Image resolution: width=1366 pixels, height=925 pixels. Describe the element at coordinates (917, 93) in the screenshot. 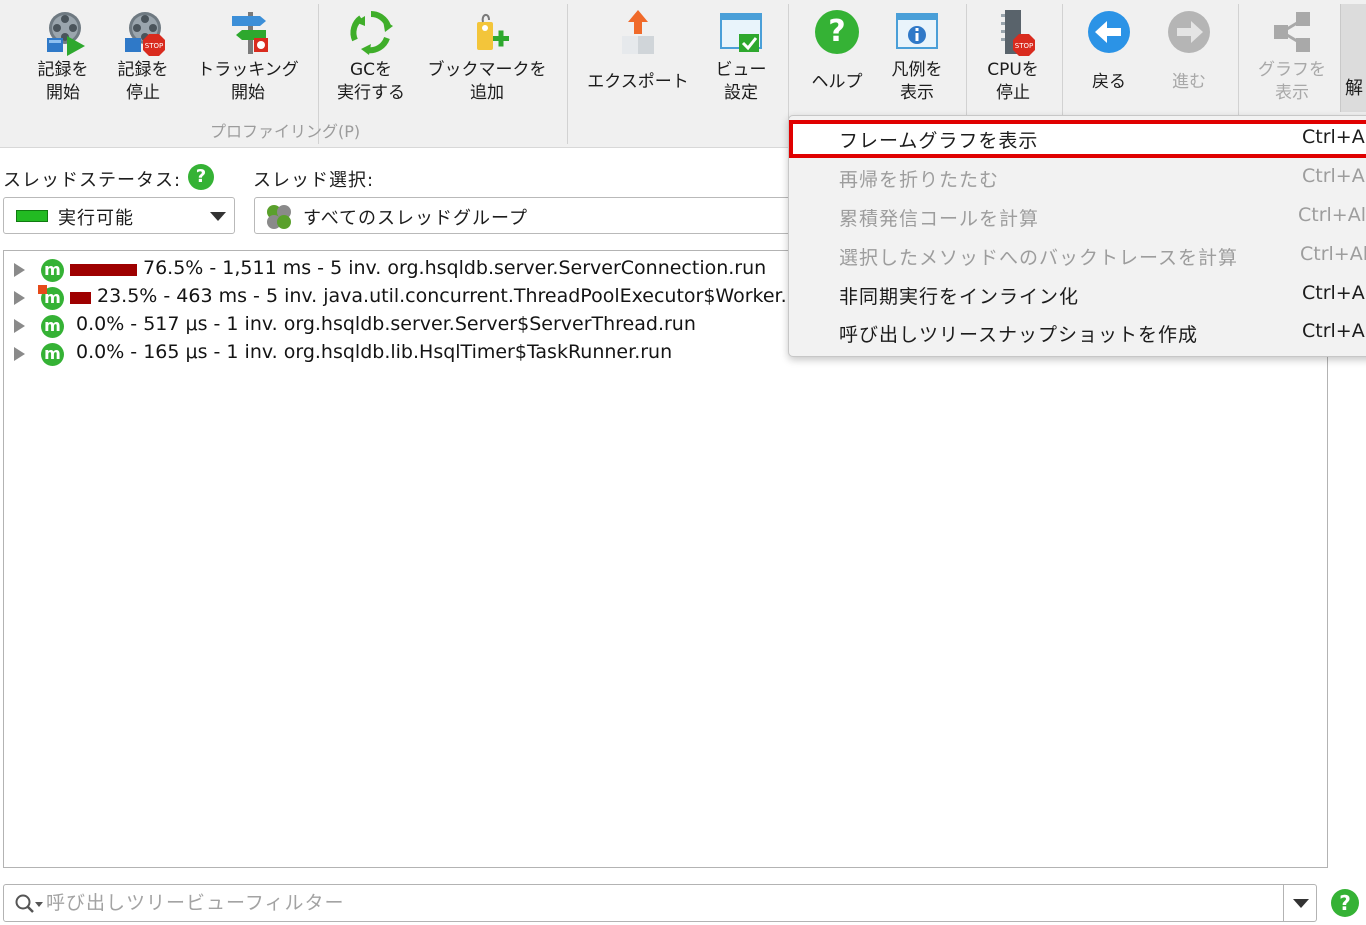

I see `show-legend-label-line2: 表示` at that location.